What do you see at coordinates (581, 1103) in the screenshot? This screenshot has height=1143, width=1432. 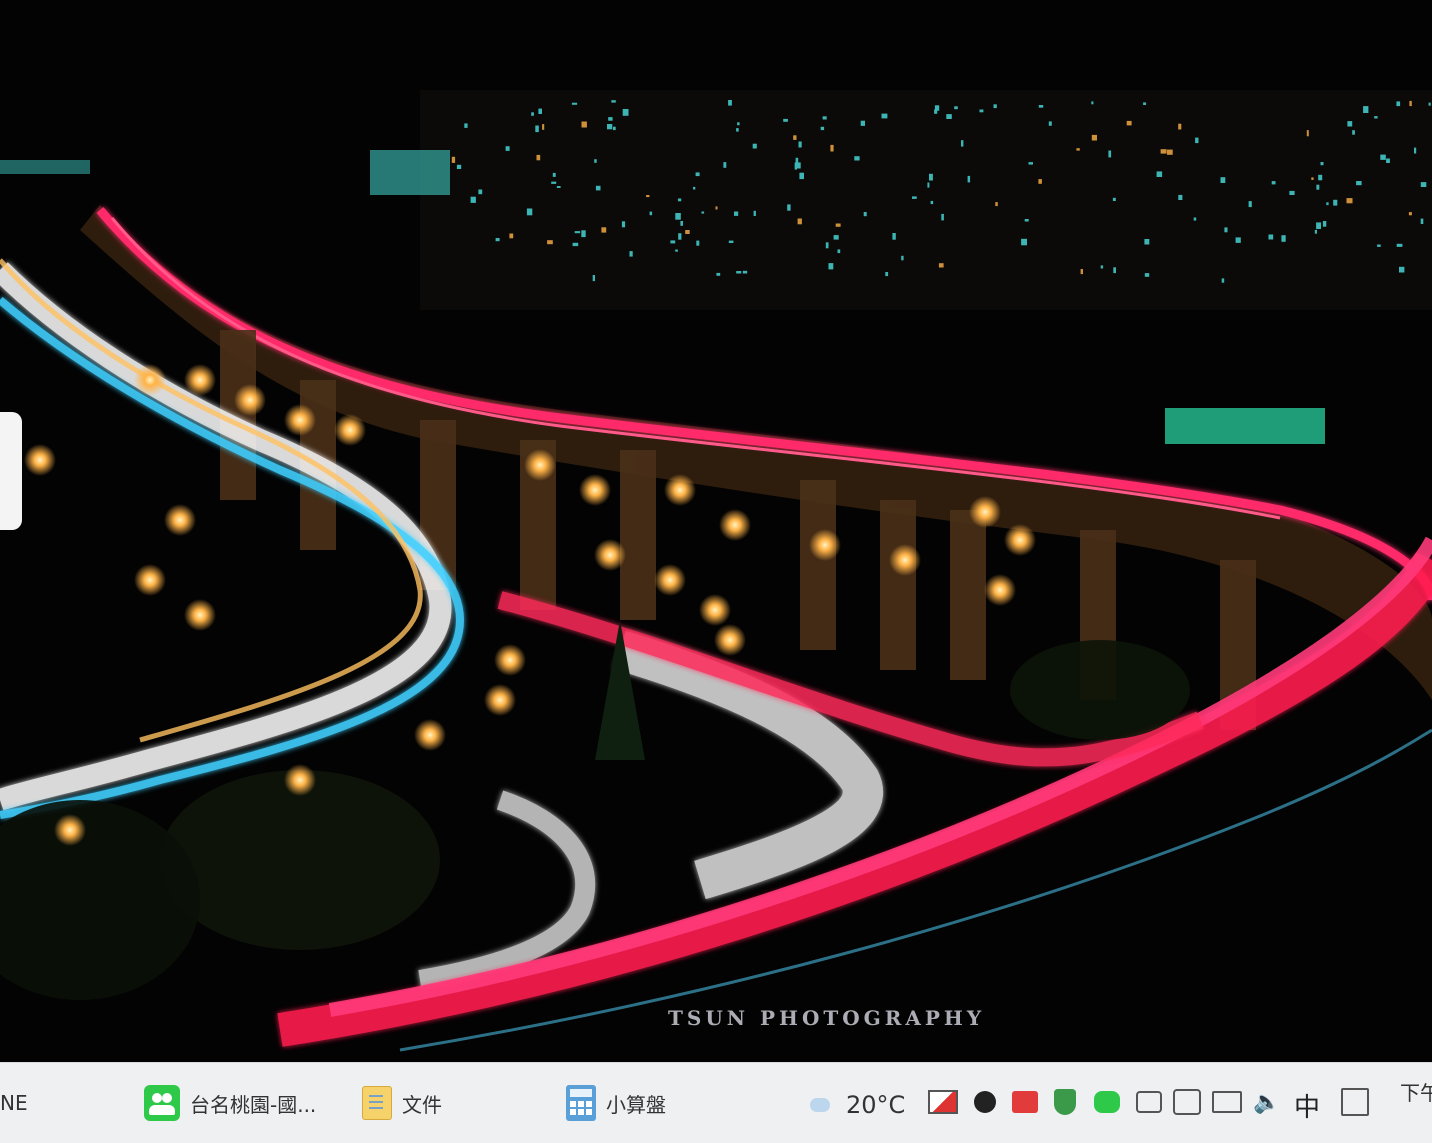 I see `calculator-icon` at bounding box center [581, 1103].